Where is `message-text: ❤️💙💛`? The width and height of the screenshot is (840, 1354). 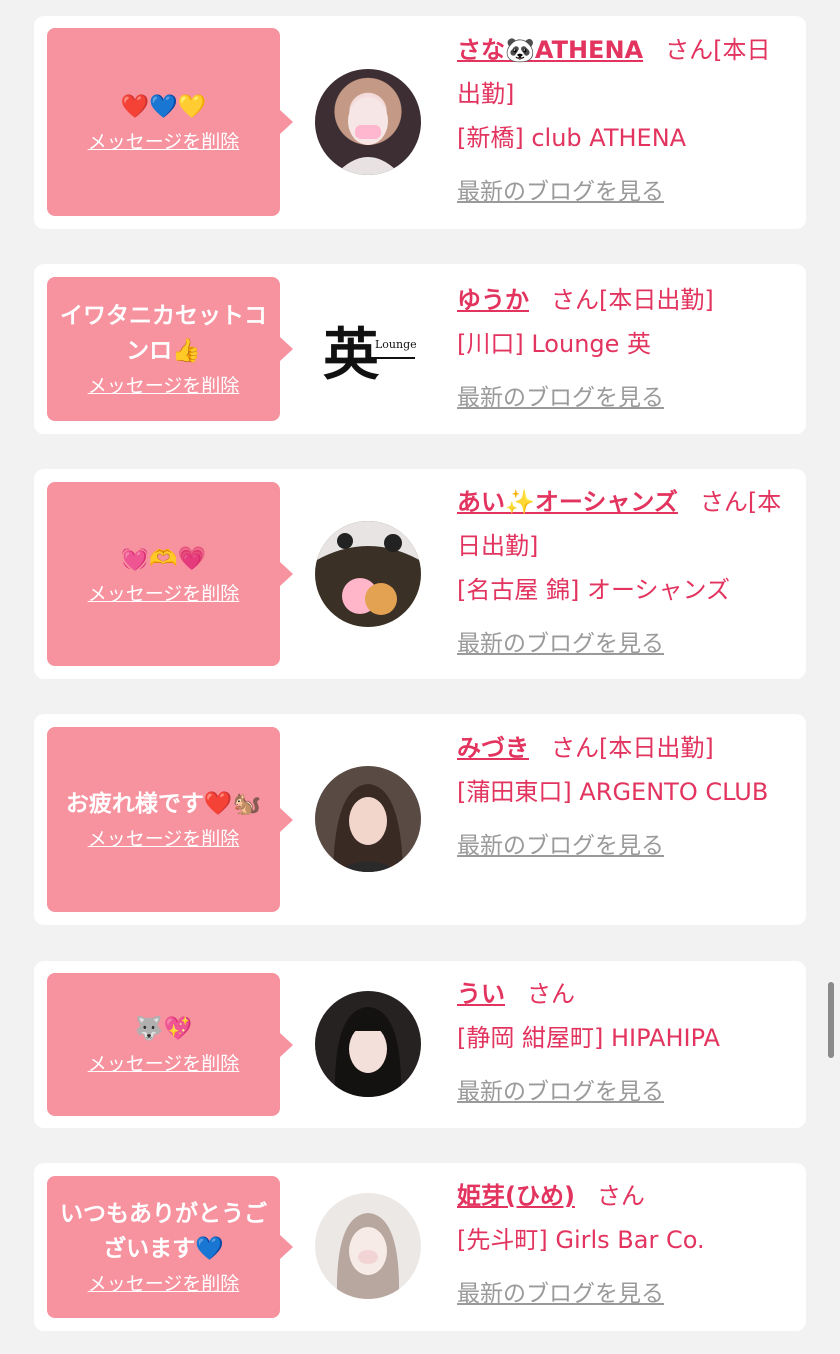 message-text: ❤️💙💛 is located at coordinates (163, 106).